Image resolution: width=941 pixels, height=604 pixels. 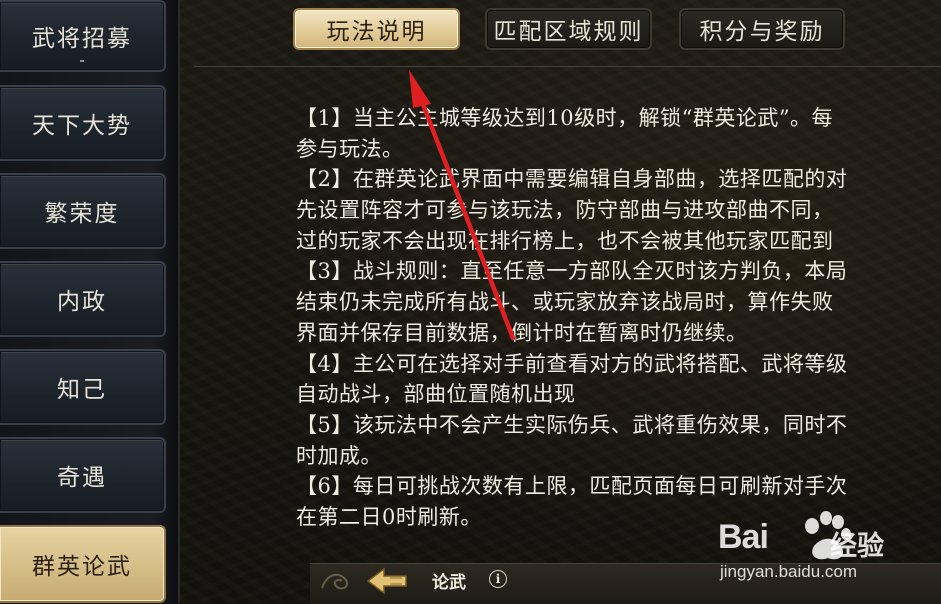 I want to click on sidebar-item-label: 天下大势, so click(x=82, y=126).